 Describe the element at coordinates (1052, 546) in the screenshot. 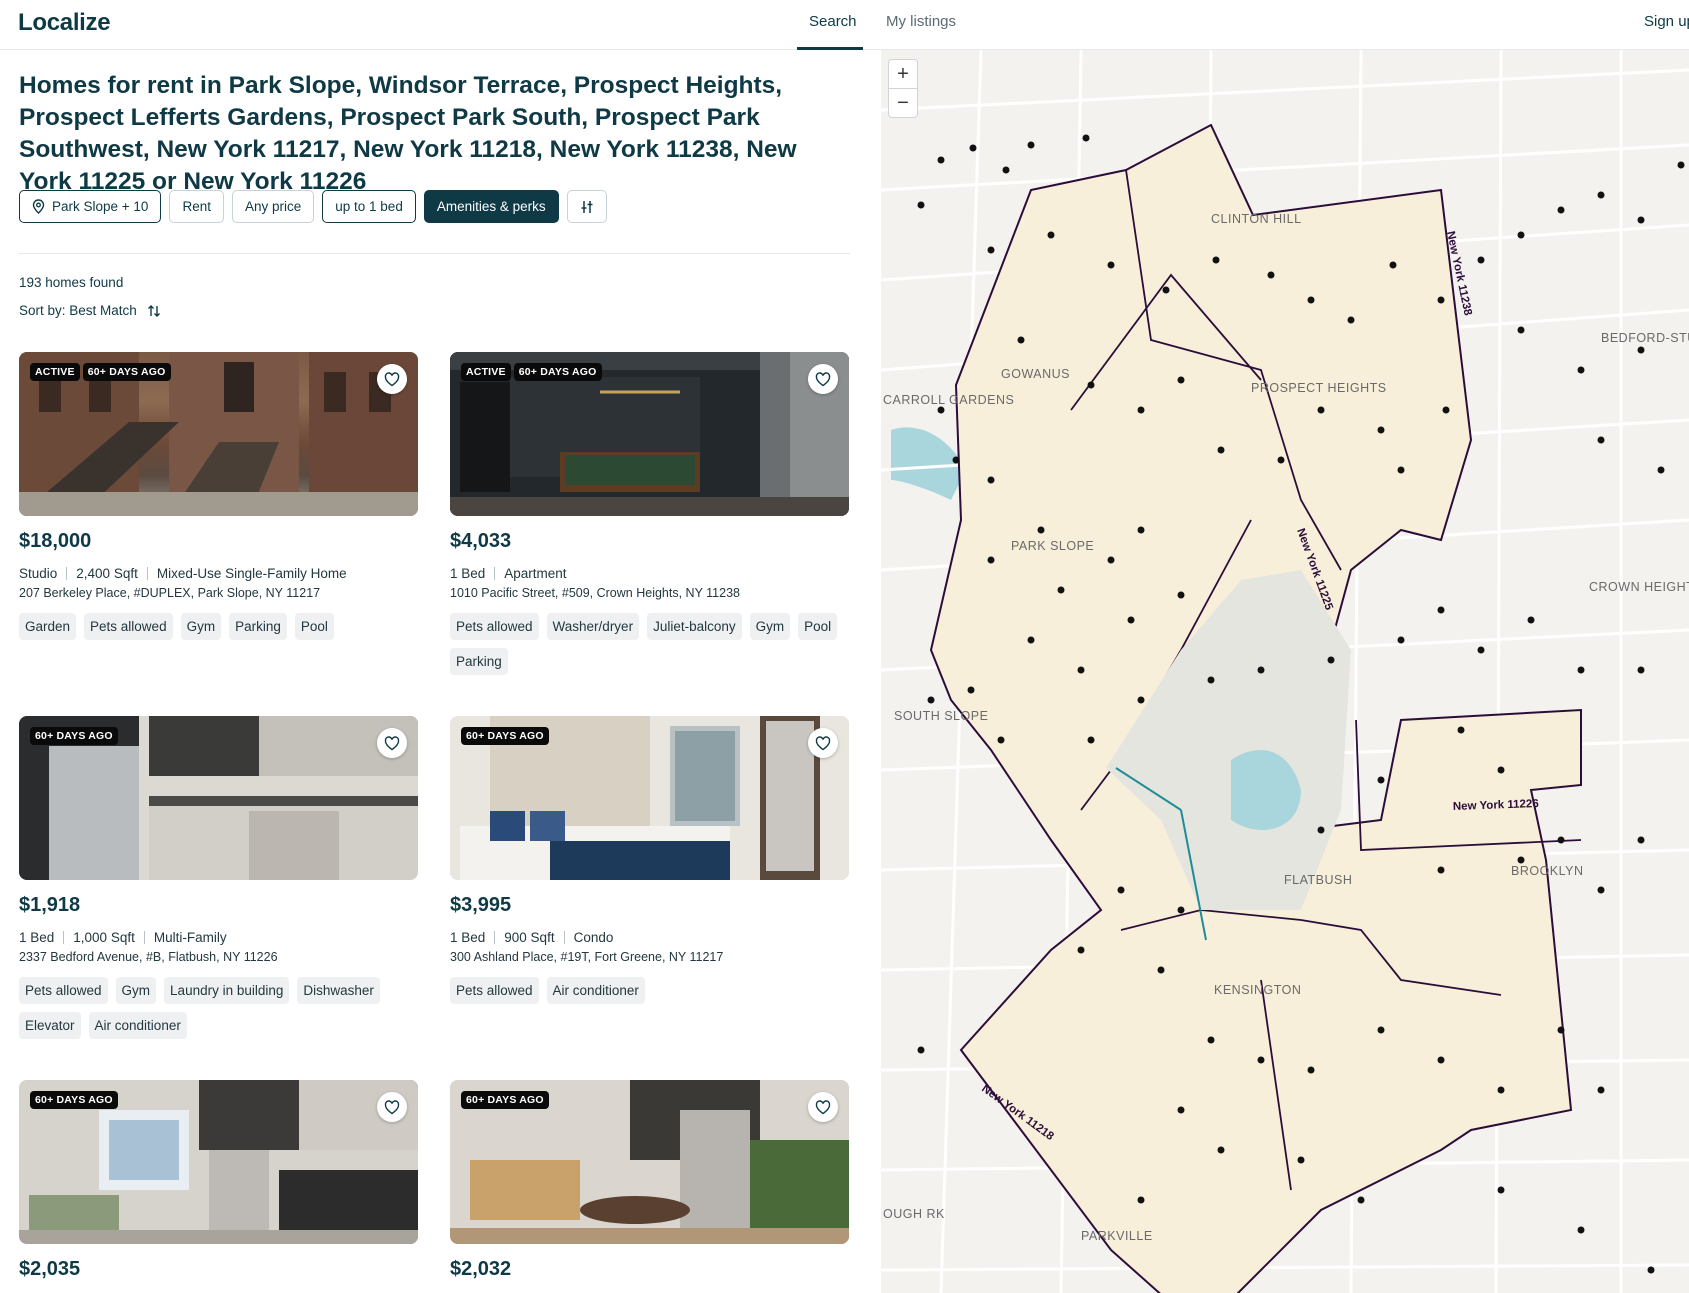

I see `map-label: PARK SLOPE` at that location.